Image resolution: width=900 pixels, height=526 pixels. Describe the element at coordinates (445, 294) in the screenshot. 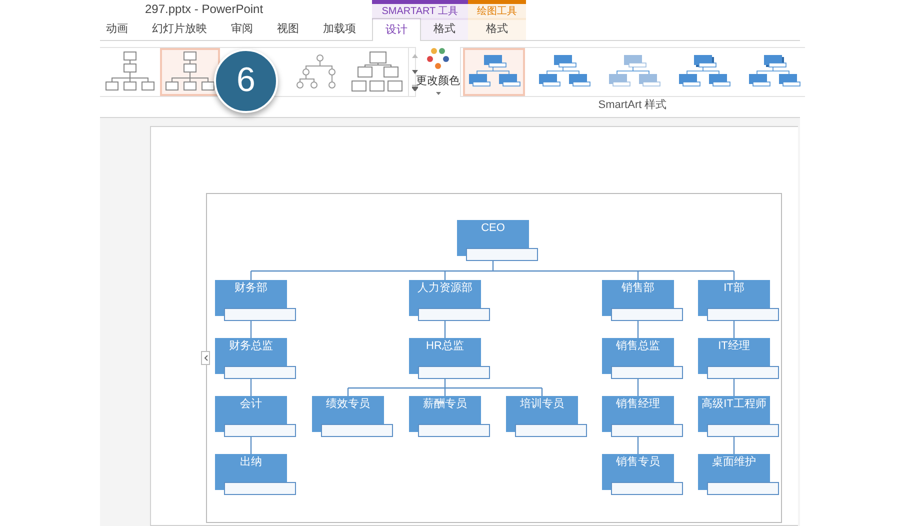

I see `org-chart-node: 人力资源部` at that location.